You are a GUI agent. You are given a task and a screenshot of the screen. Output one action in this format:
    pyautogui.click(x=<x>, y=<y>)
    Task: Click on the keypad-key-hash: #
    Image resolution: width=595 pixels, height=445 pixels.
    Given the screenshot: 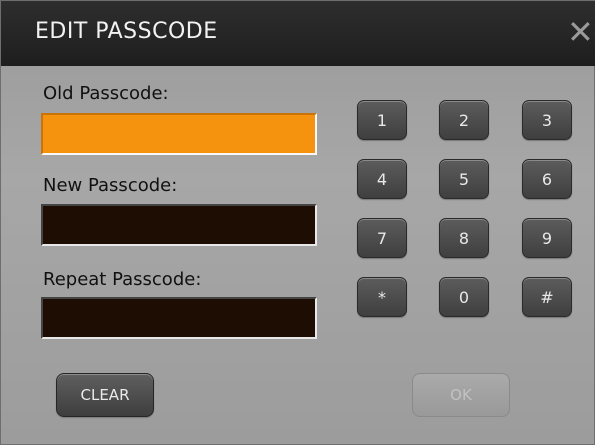 What is the action you would take?
    pyautogui.click(x=547, y=297)
    